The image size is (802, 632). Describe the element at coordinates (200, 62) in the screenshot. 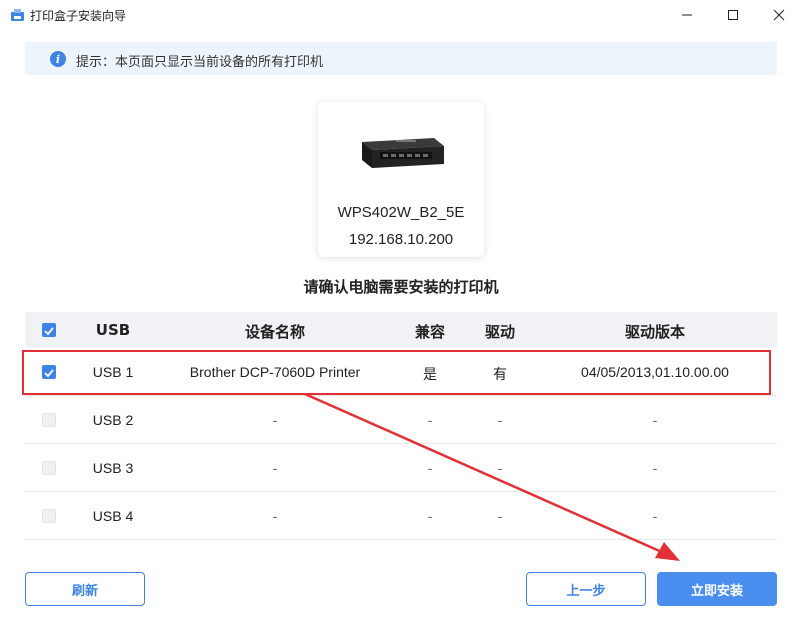

I see `notice-text: 提示：本页面只显示当前设备的所有打印机` at that location.